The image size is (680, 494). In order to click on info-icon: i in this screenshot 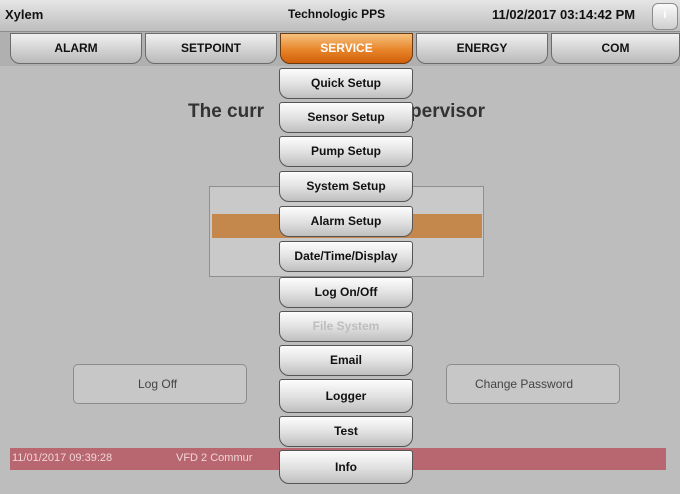, I will do `click(665, 15)`.